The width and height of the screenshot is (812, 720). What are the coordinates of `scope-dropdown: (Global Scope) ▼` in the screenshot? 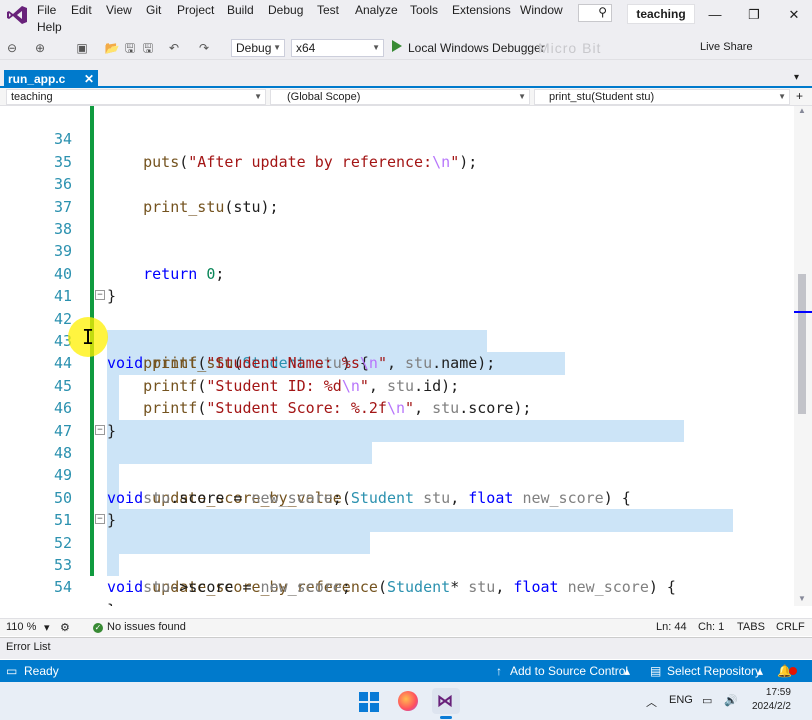 It's located at (400, 97).